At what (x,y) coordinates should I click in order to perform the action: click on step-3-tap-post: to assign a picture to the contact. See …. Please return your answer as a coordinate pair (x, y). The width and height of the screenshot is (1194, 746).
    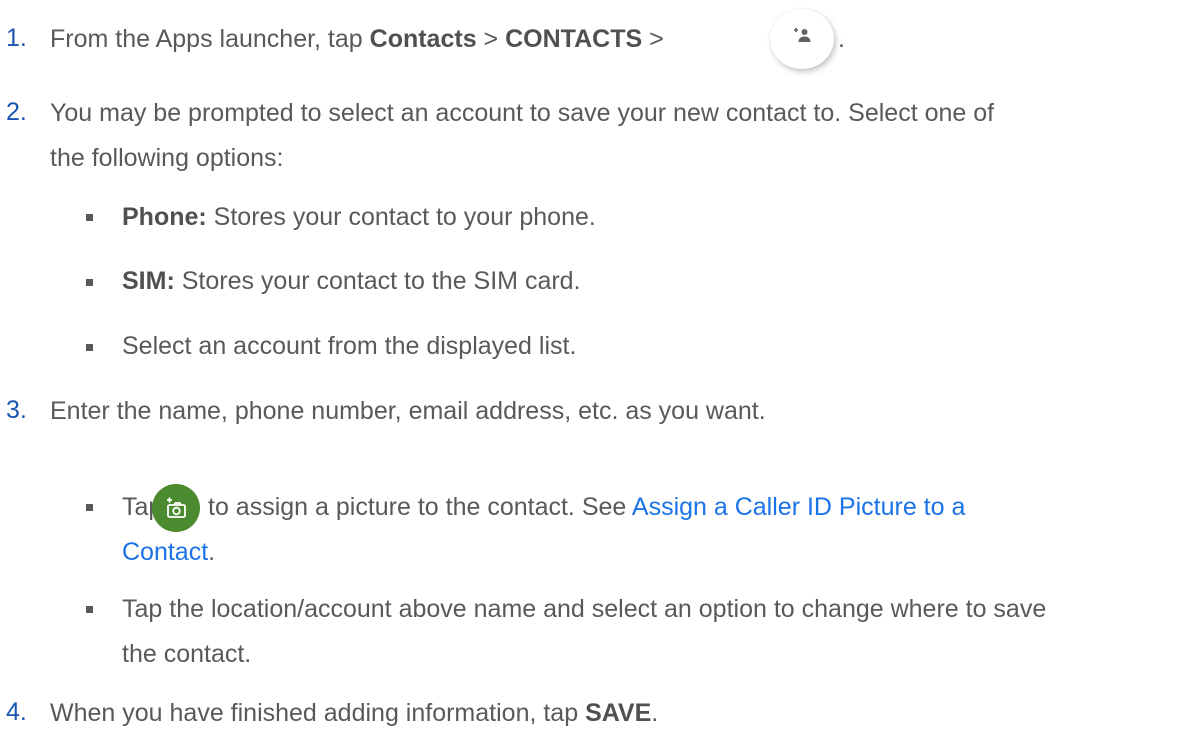
    Looking at the image, I should click on (586, 507).